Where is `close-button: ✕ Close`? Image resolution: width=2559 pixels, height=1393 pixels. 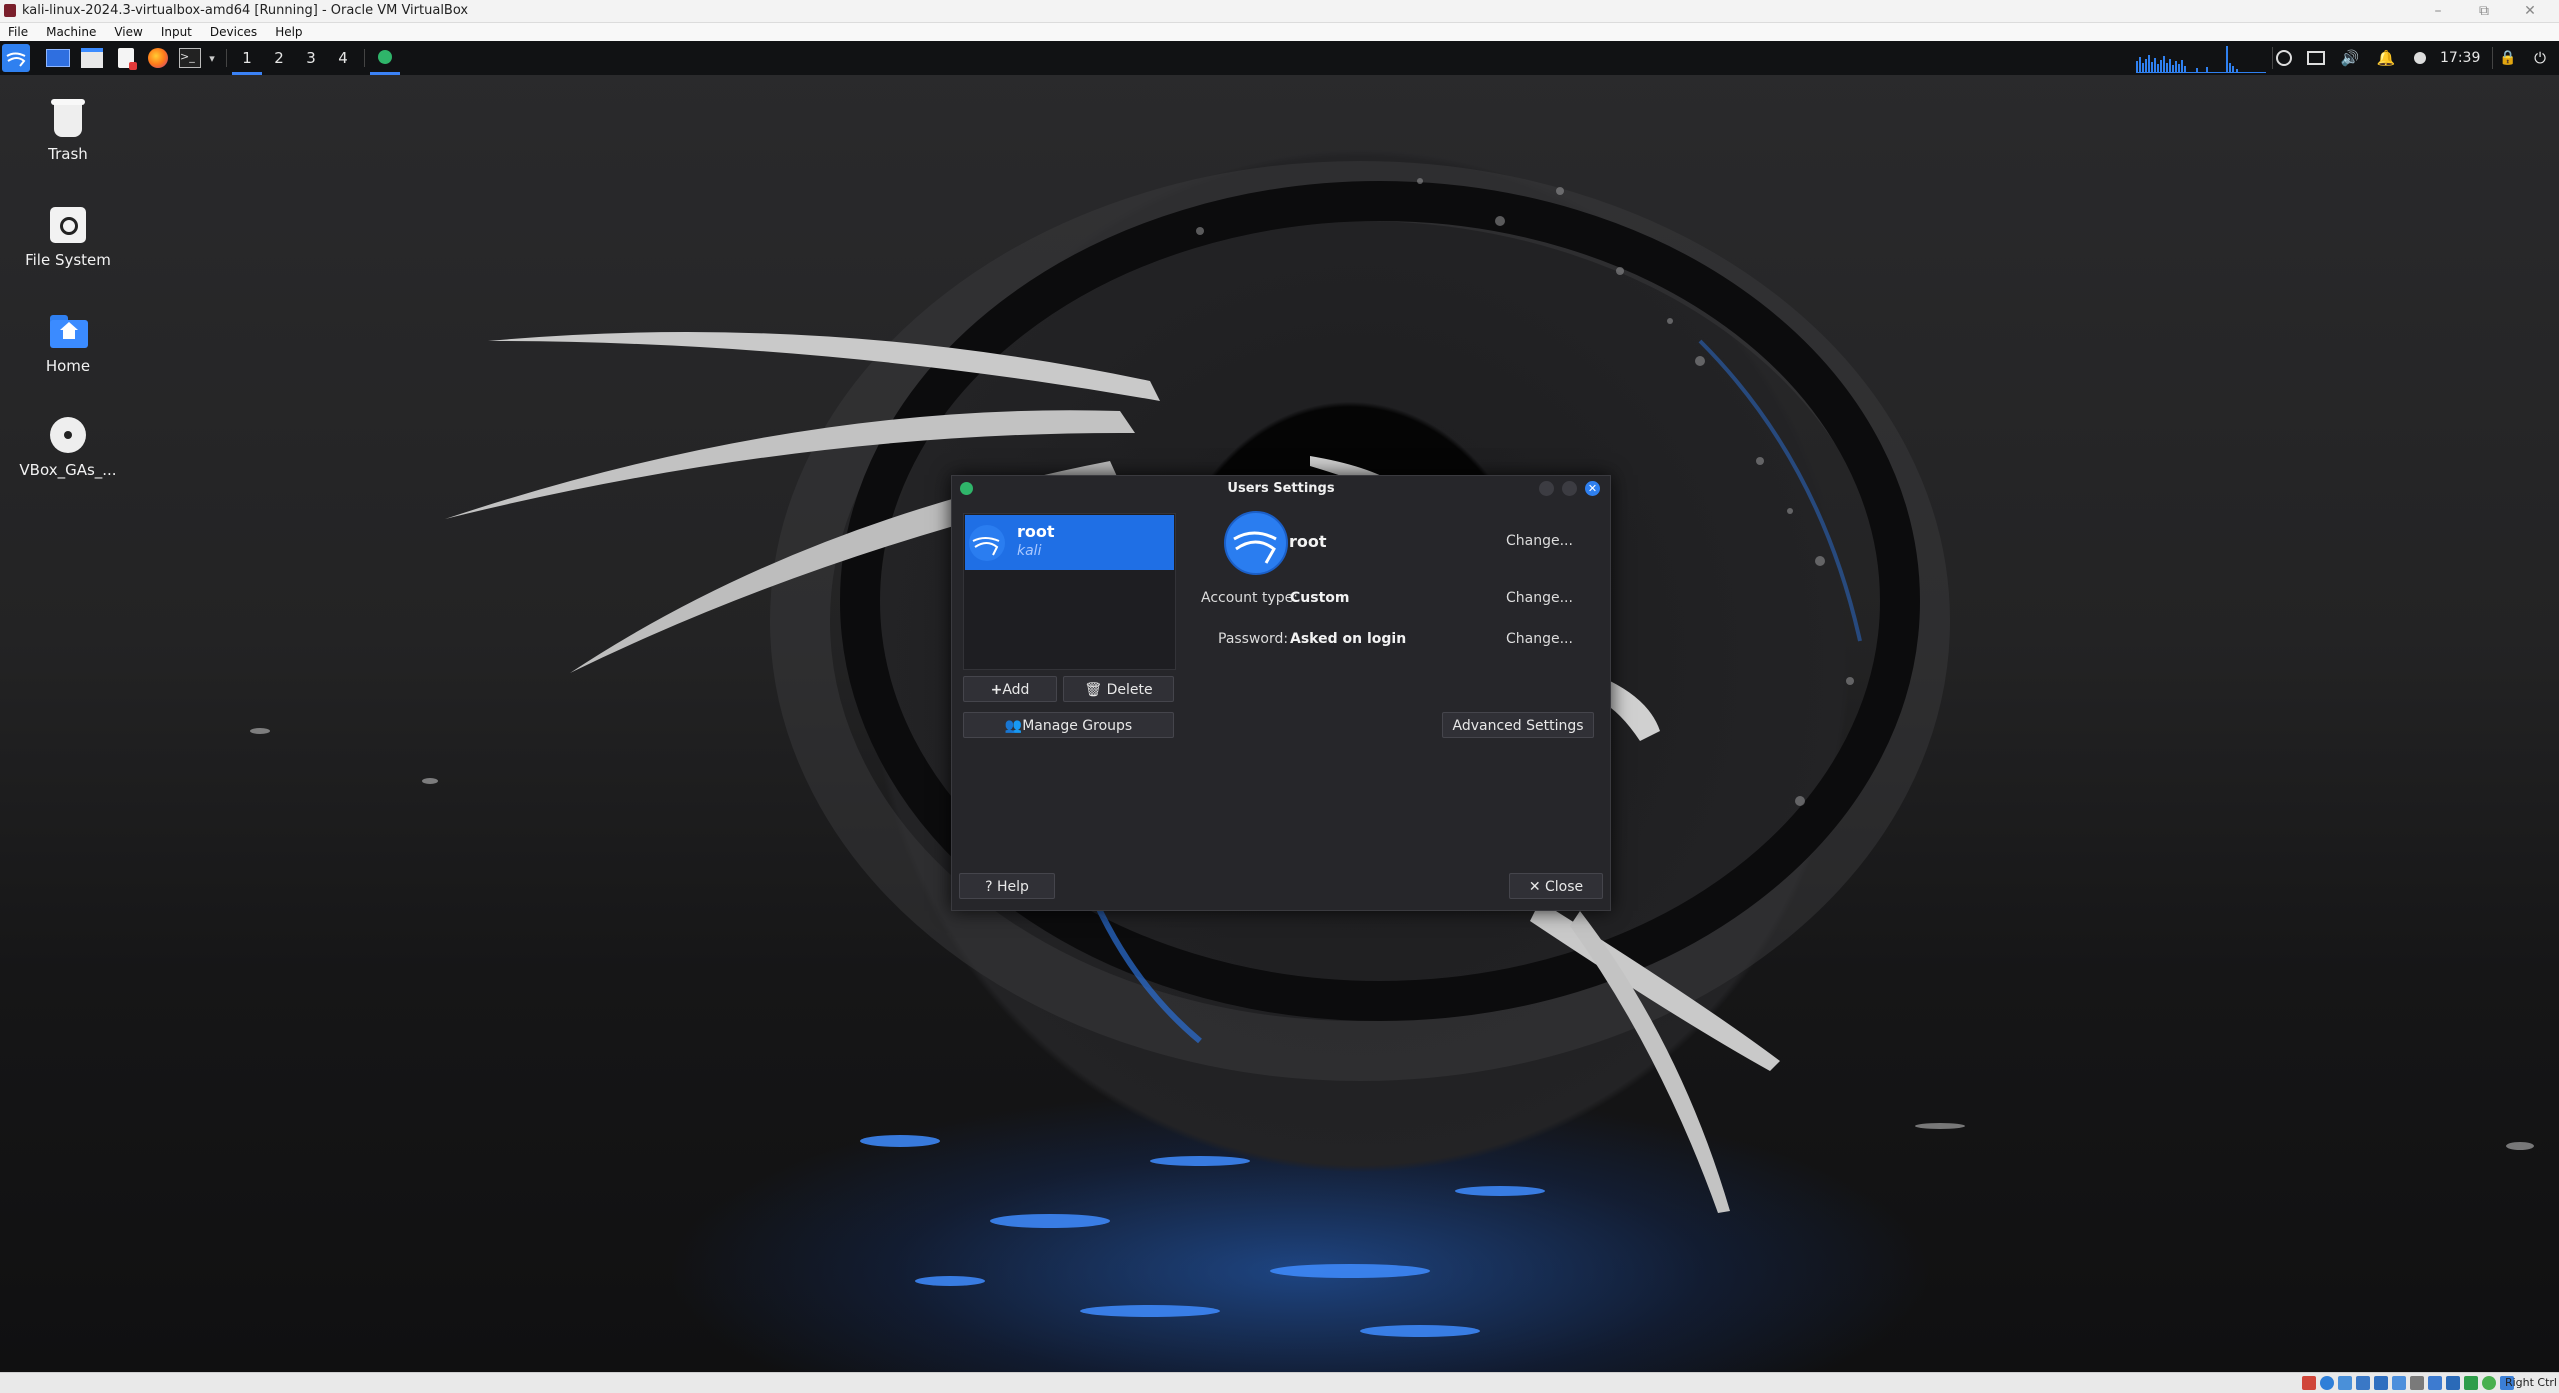 close-button: ✕ Close is located at coordinates (1556, 886).